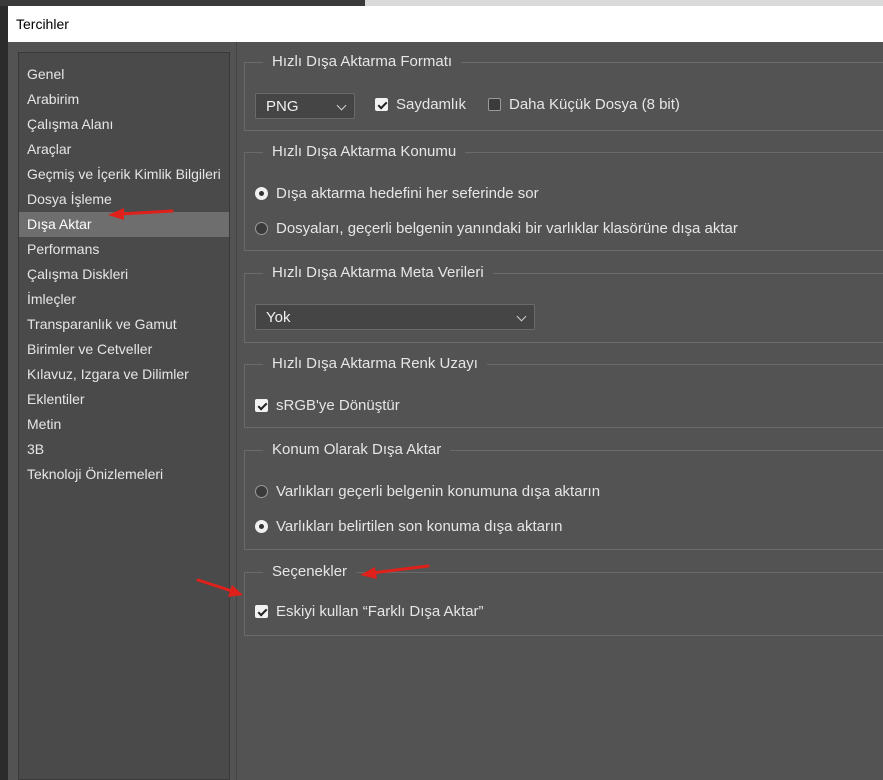 The height and width of the screenshot is (780, 883). I want to click on export-as-location-legend: Konum Olarak Dışa Aktar, so click(357, 449).